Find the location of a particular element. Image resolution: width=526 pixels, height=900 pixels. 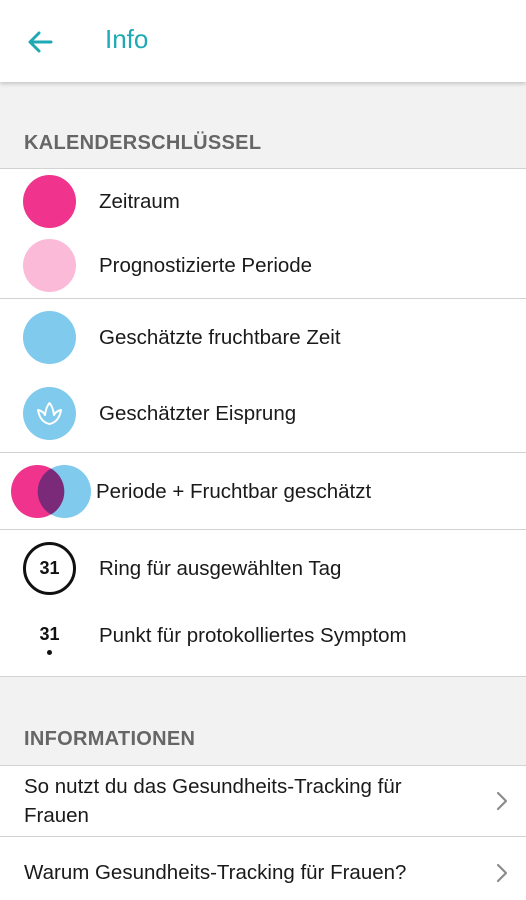

key-item-period-fertile: Periode + Fruchtbar geschätzt is located at coordinates (263, 492).